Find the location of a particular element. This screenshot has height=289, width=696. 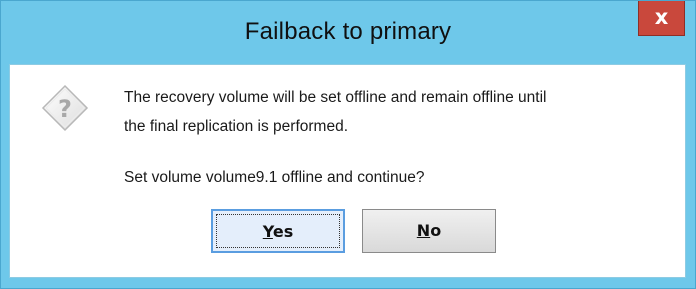

message-line-2: the final replication is performed. is located at coordinates (236, 126).